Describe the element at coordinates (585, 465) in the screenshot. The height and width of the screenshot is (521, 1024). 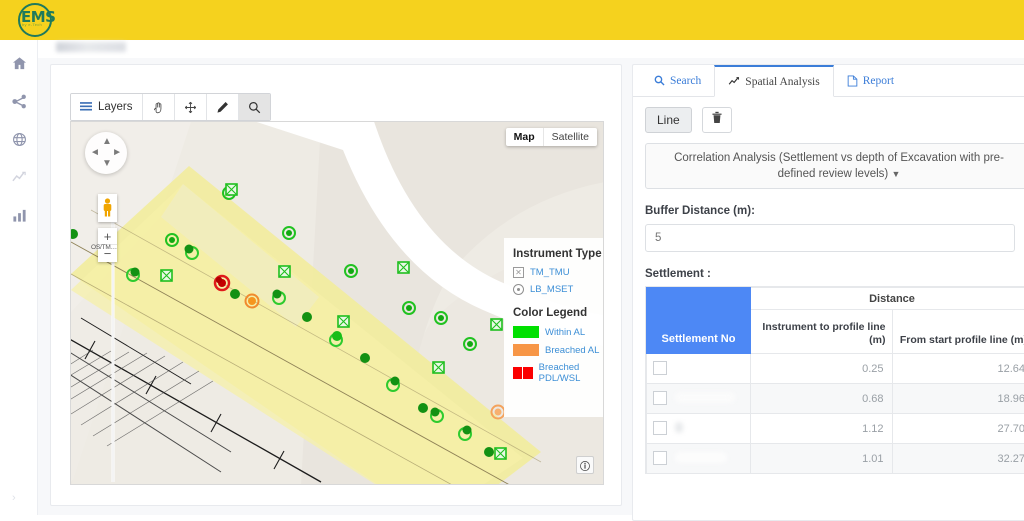
I see `map-info-button: ⓘ` at that location.